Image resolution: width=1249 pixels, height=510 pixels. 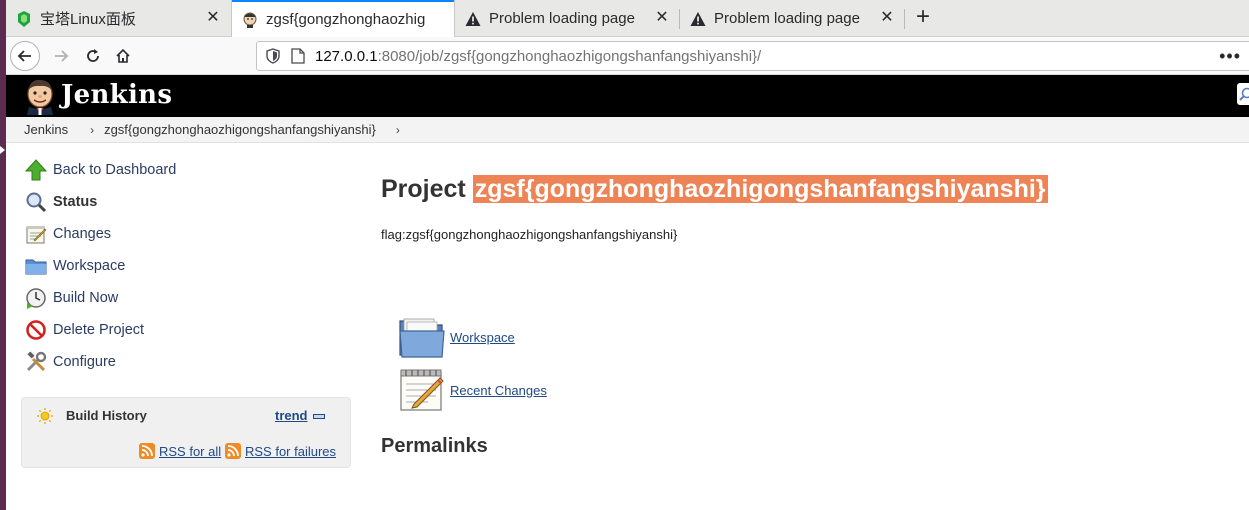 I want to click on page-info-icon, so click(x=298, y=56).